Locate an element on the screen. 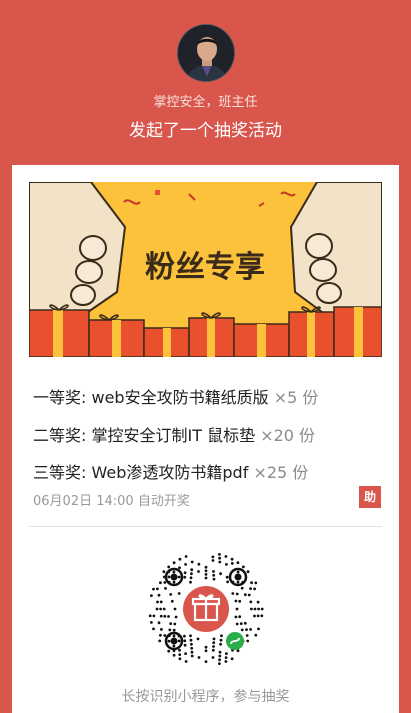  prize-quantity: ×5 份 is located at coordinates (296, 397).